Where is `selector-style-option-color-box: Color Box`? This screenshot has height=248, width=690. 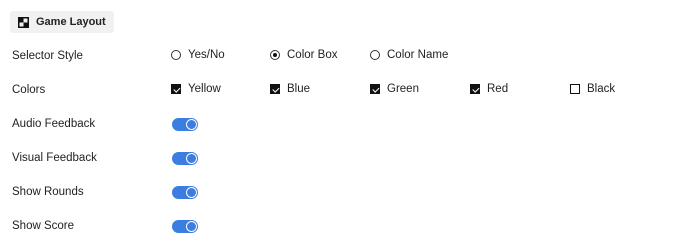
selector-style-option-color-box: Color Box is located at coordinates (304, 55).